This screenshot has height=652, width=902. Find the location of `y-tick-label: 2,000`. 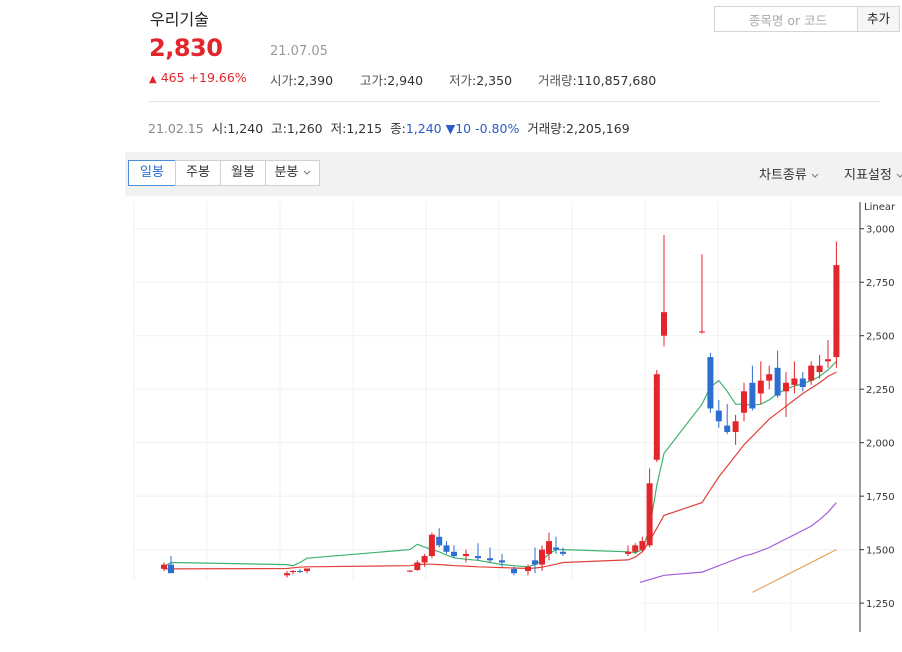

y-tick-label: 2,000 is located at coordinates (880, 444).